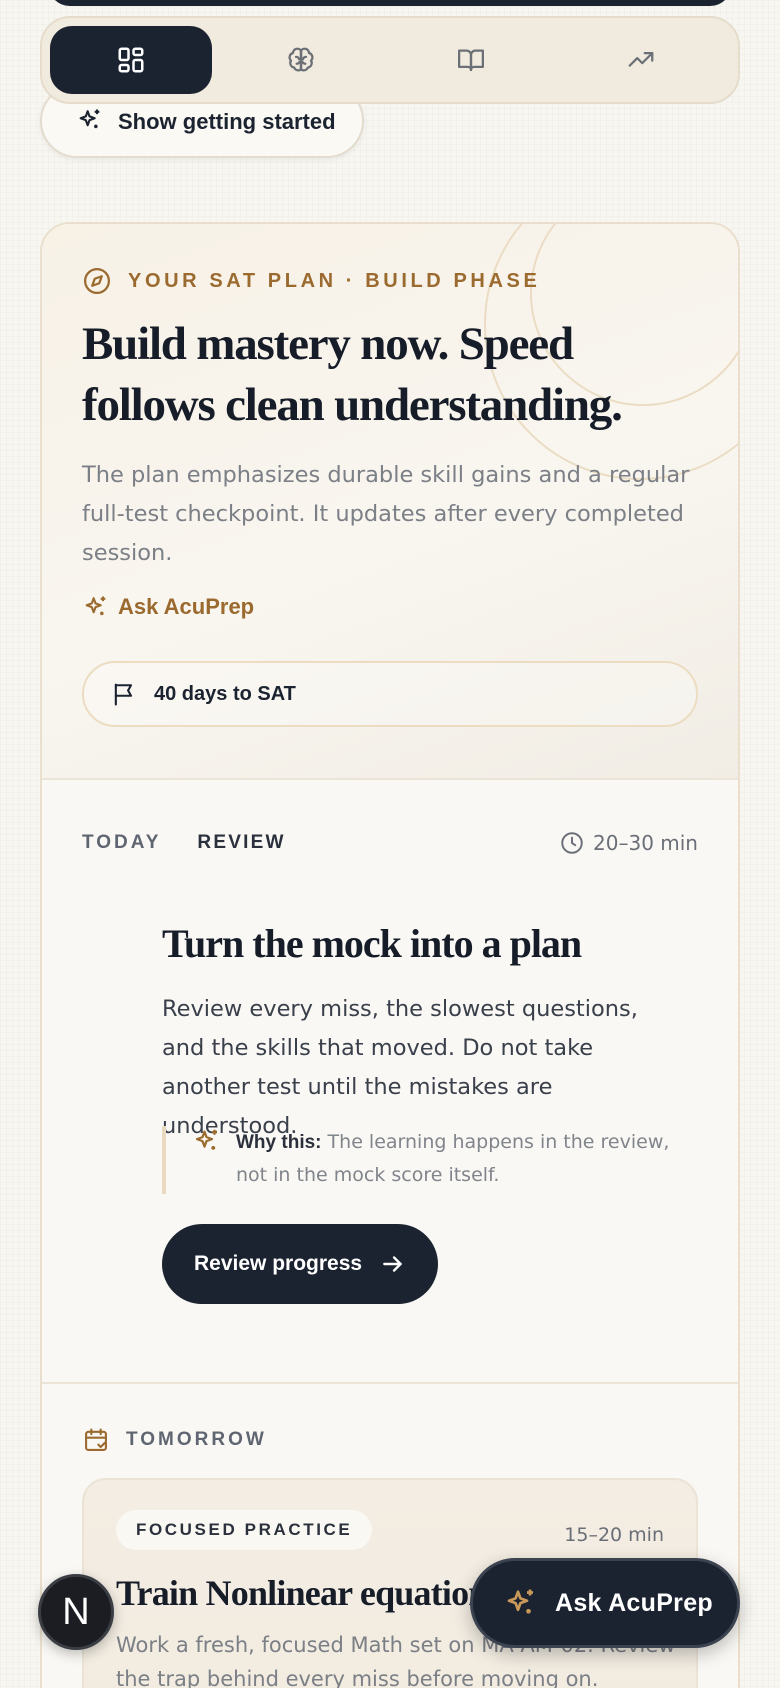 This screenshot has width=780, height=1688. I want to click on header-strip, so click(390, 3).